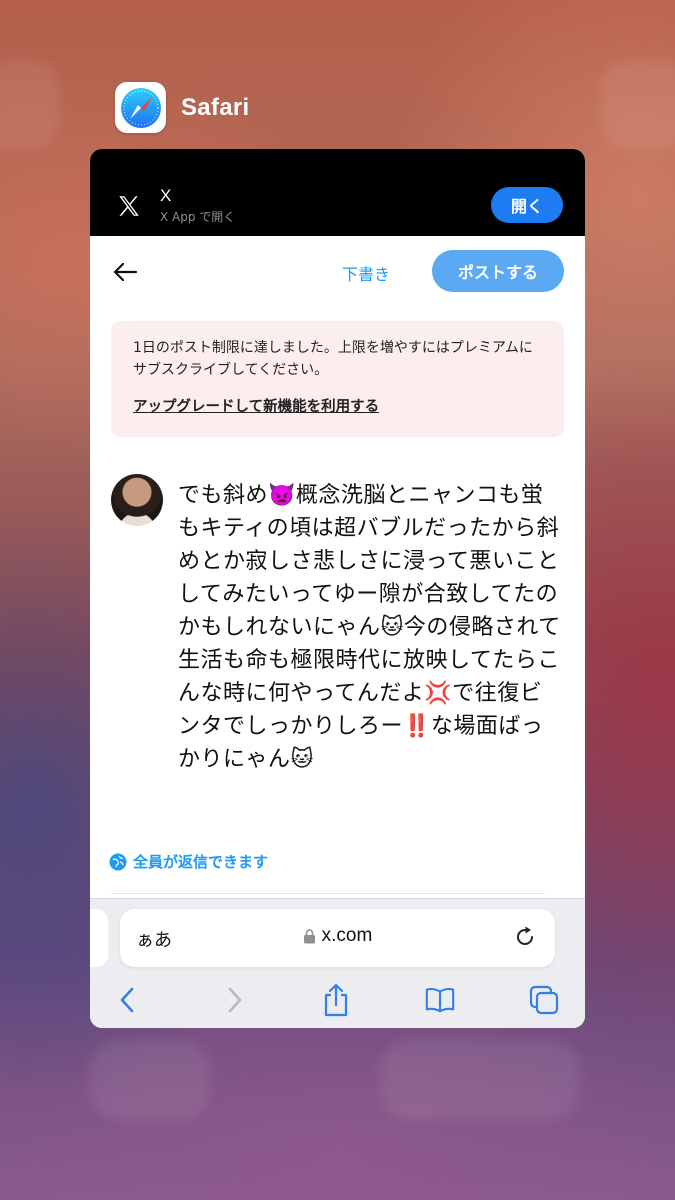 Image resolution: width=675 pixels, height=1200 pixels. What do you see at coordinates (129, 206) in the screenshot?
I see `x-logo-icon` at bounding box center [129, 206].